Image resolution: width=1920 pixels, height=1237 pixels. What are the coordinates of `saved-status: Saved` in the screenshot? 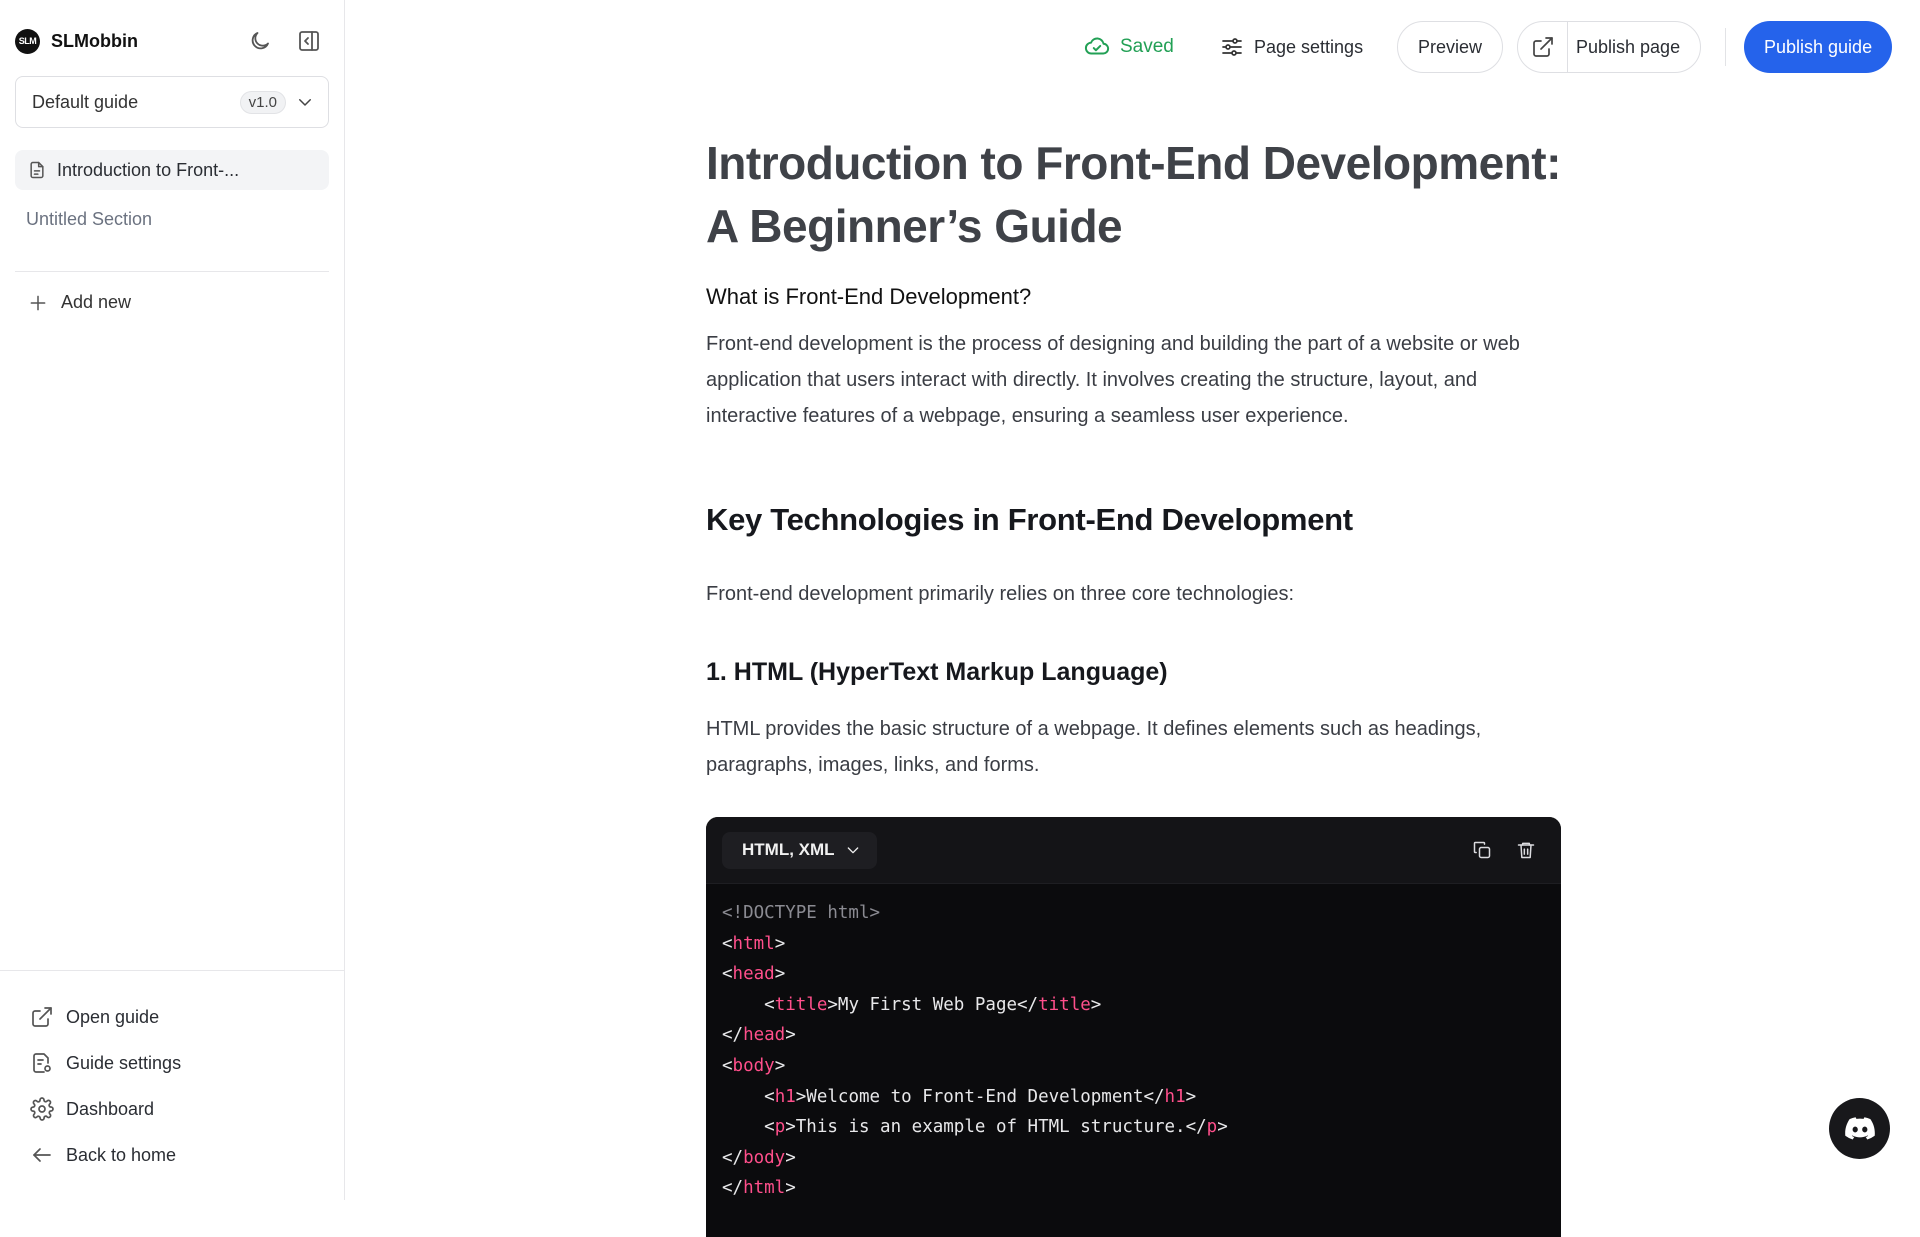 It's located at (1129, 47).